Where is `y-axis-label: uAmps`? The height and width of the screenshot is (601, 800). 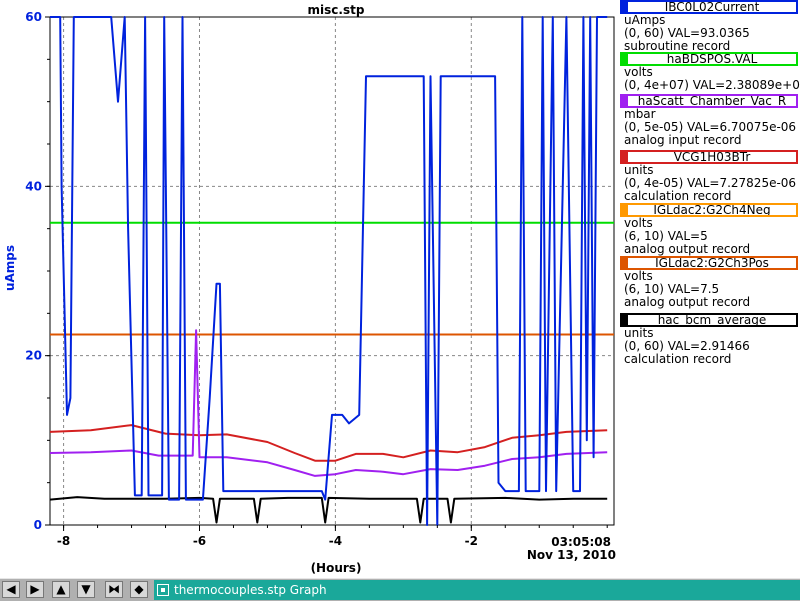
y-axis-label: uAmps is located at coordinates (10, 268).